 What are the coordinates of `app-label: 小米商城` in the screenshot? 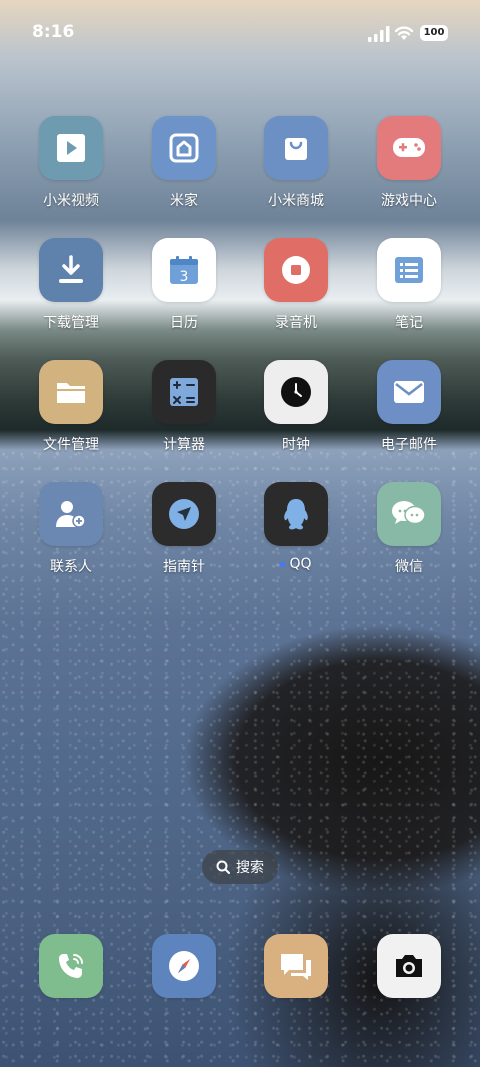 It's located at (296, 201).